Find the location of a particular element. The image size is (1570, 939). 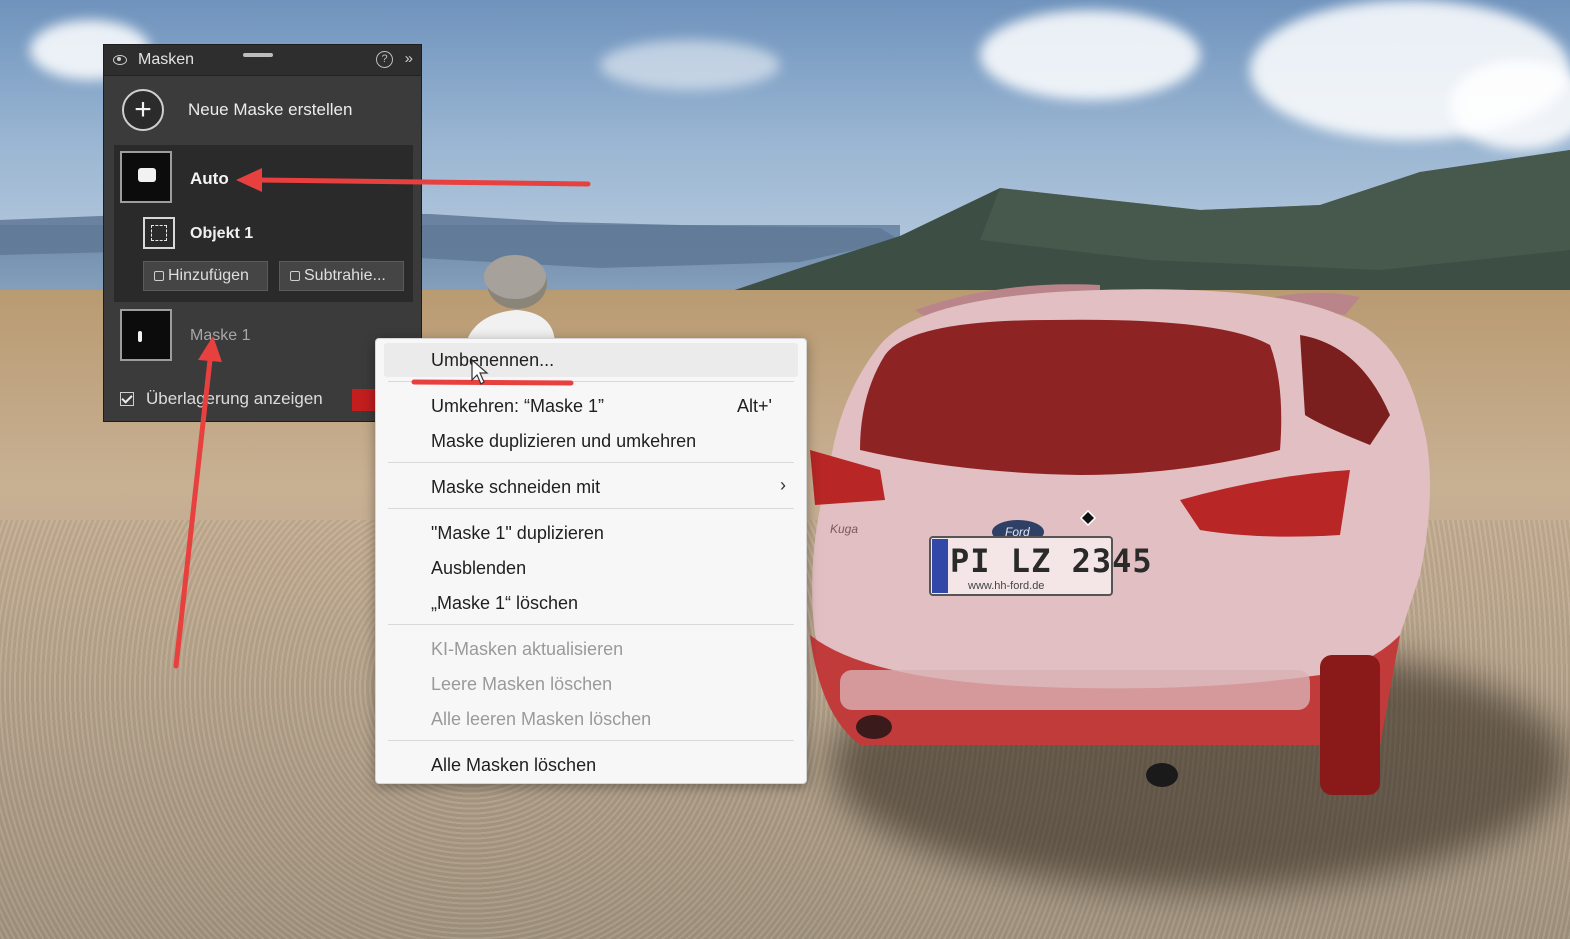

annotation-arrow-maske1 is located at coordinates (193, 513).